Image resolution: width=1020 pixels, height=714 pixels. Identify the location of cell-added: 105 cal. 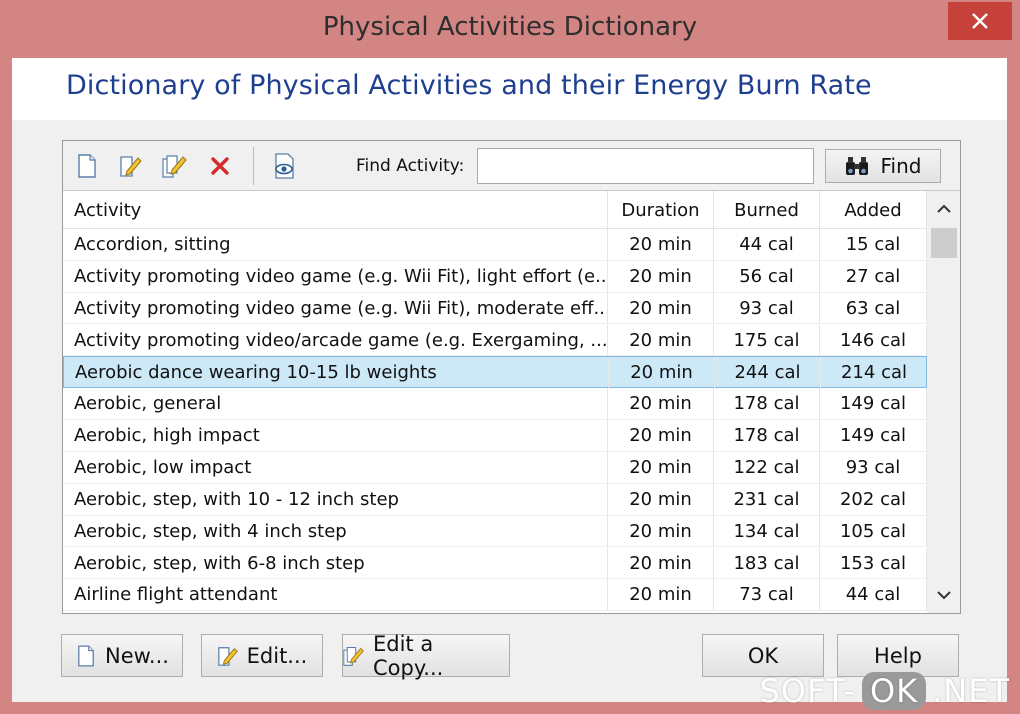
(873, 531).